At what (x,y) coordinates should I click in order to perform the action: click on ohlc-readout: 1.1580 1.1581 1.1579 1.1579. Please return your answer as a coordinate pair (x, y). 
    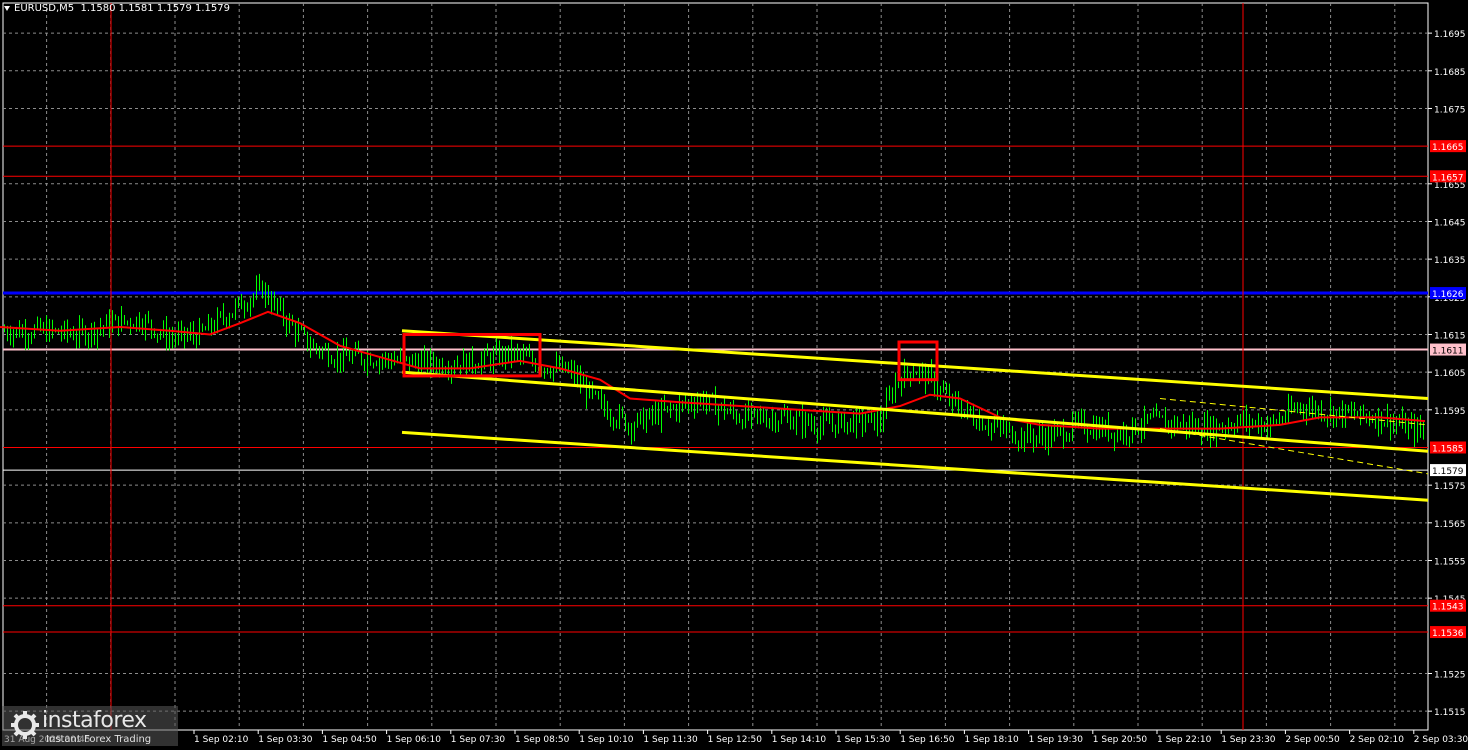
    Looking at the image, I should click on (155, 8).